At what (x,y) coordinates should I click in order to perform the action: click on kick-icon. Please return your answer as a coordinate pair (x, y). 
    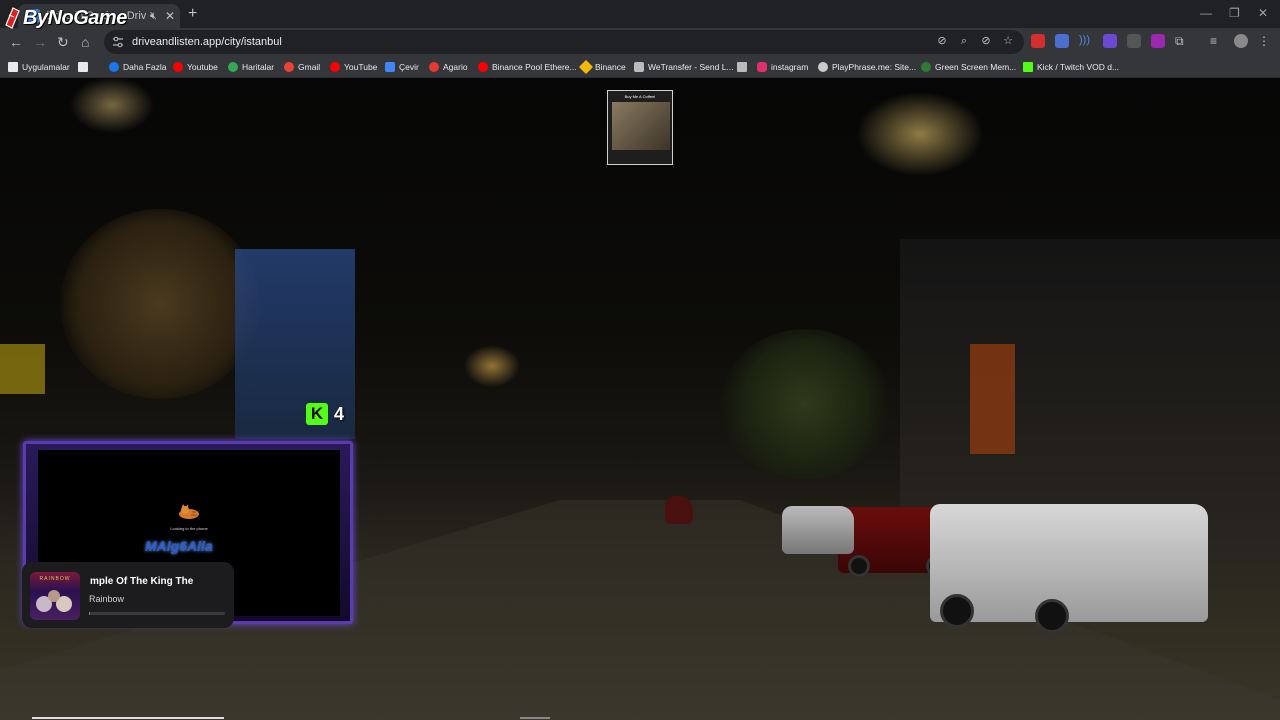
    Looking at the image, I should click on (1028, 67).